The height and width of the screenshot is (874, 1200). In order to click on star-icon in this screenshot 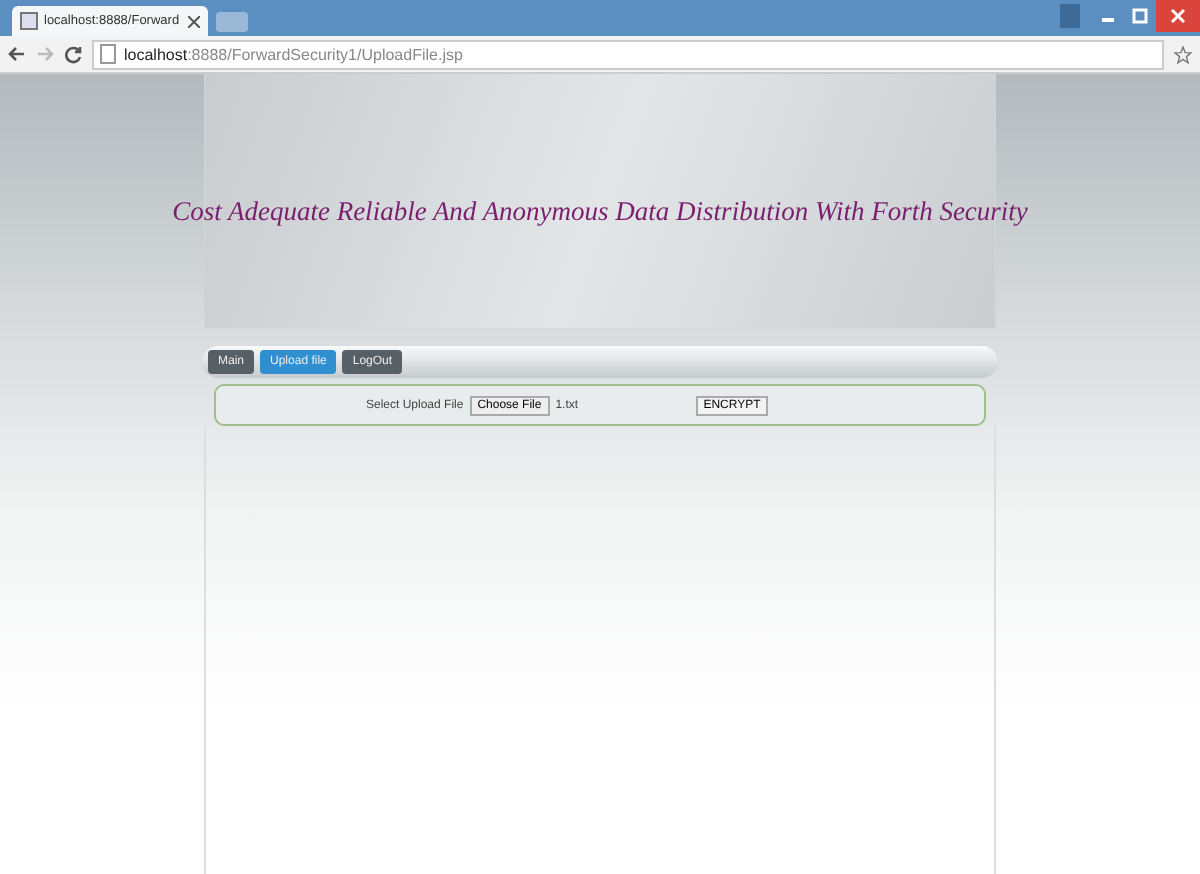, I will do `click(1183, 54)`.